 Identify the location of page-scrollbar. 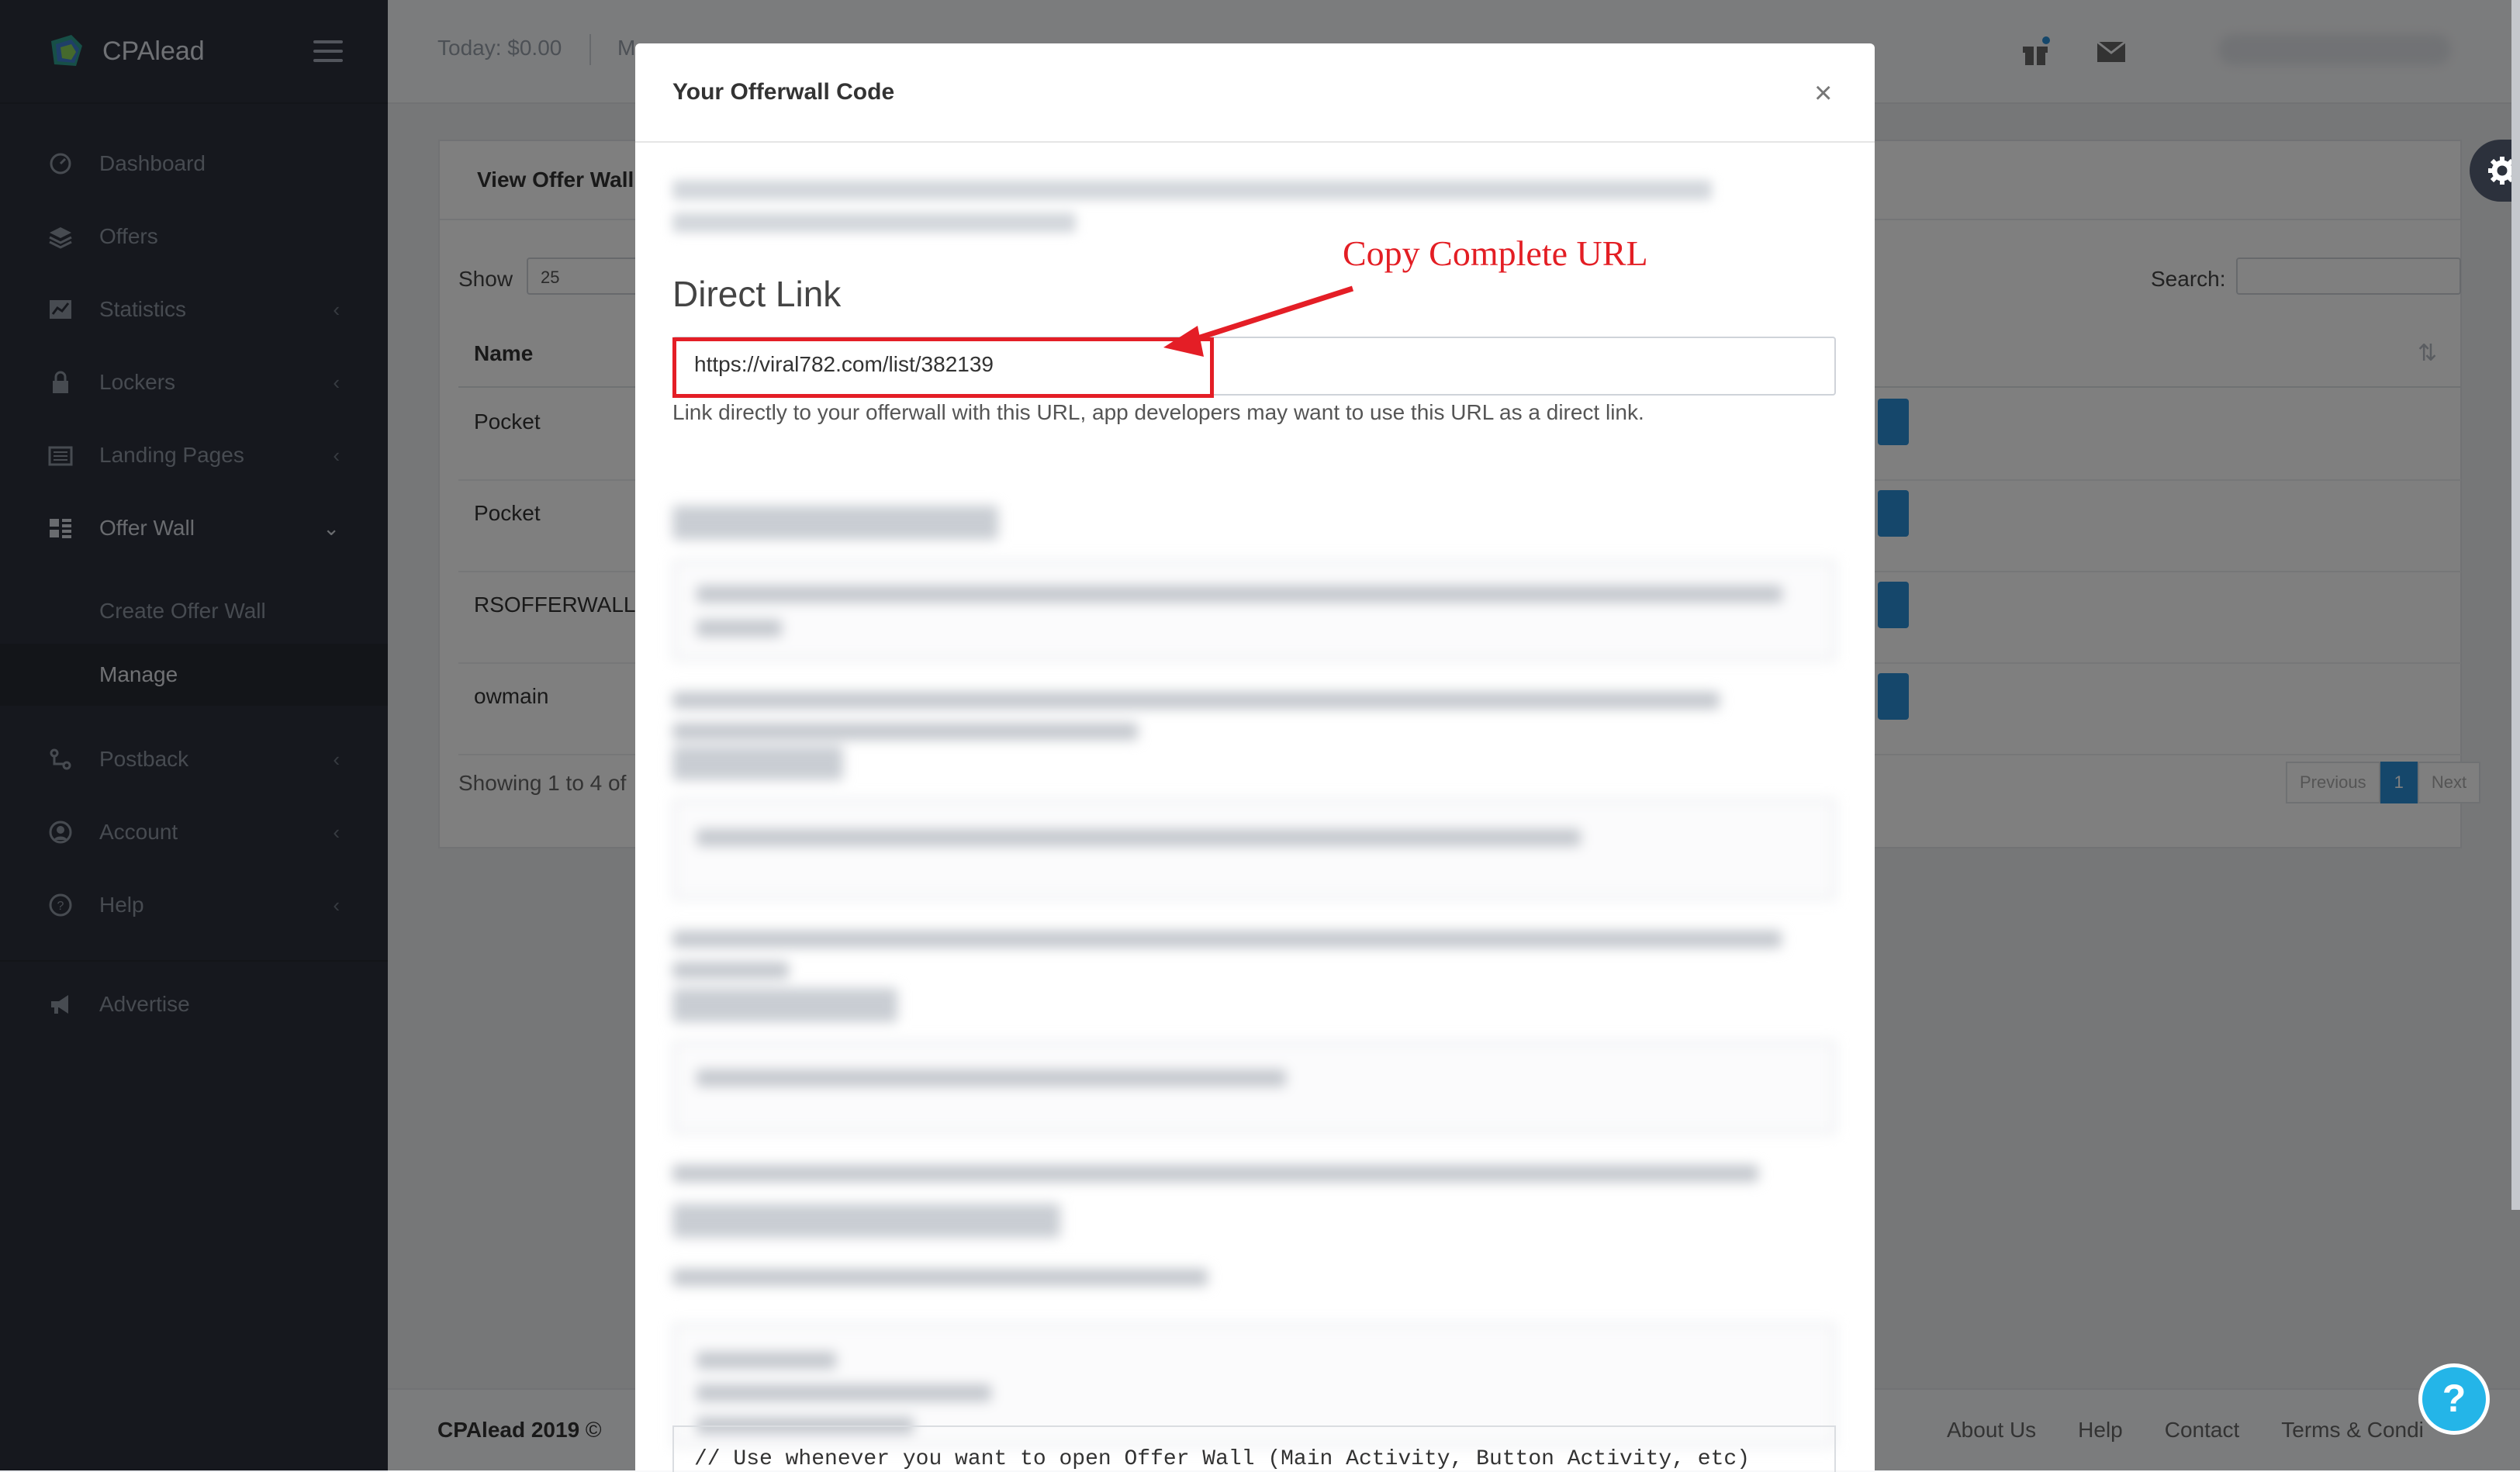
(2516, 605).